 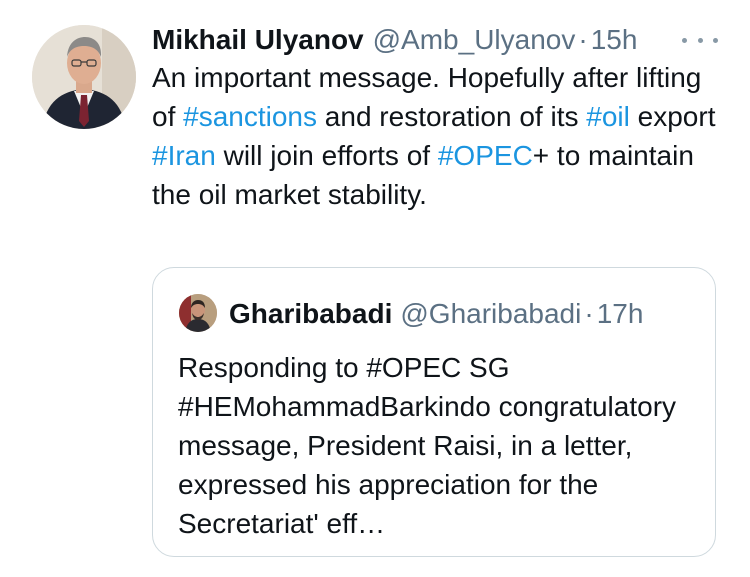 I want to click on tweet-header: Mikhail Ulyanov @Amb_Ulyanov · 15h, so click(x=442, y=40).